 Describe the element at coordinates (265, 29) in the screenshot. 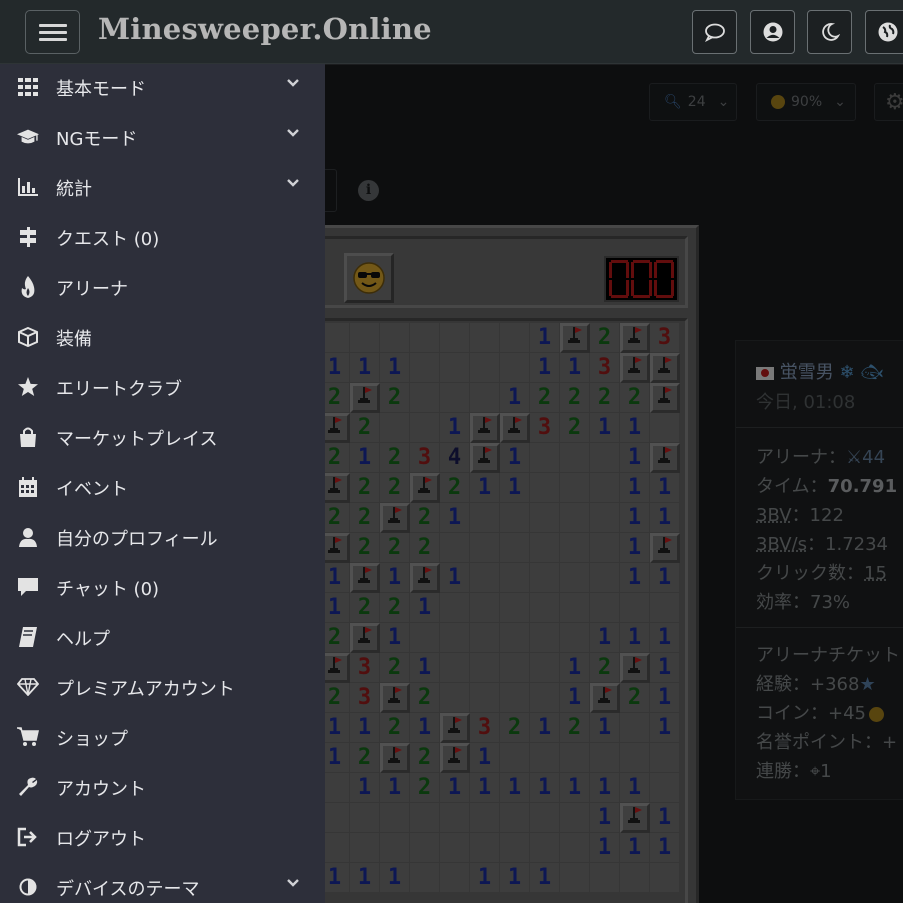

I see `brand-title: Minesweeper.Online` at that location.